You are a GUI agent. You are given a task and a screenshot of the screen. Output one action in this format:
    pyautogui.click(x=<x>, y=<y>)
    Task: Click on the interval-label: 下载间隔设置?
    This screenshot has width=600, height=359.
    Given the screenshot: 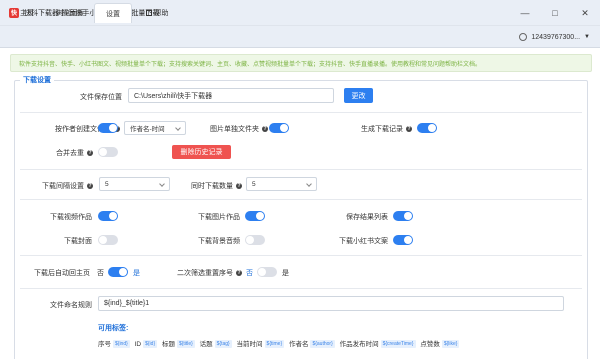 What is the action you would take?
    pyautogui.click(x=56, y=186)
    